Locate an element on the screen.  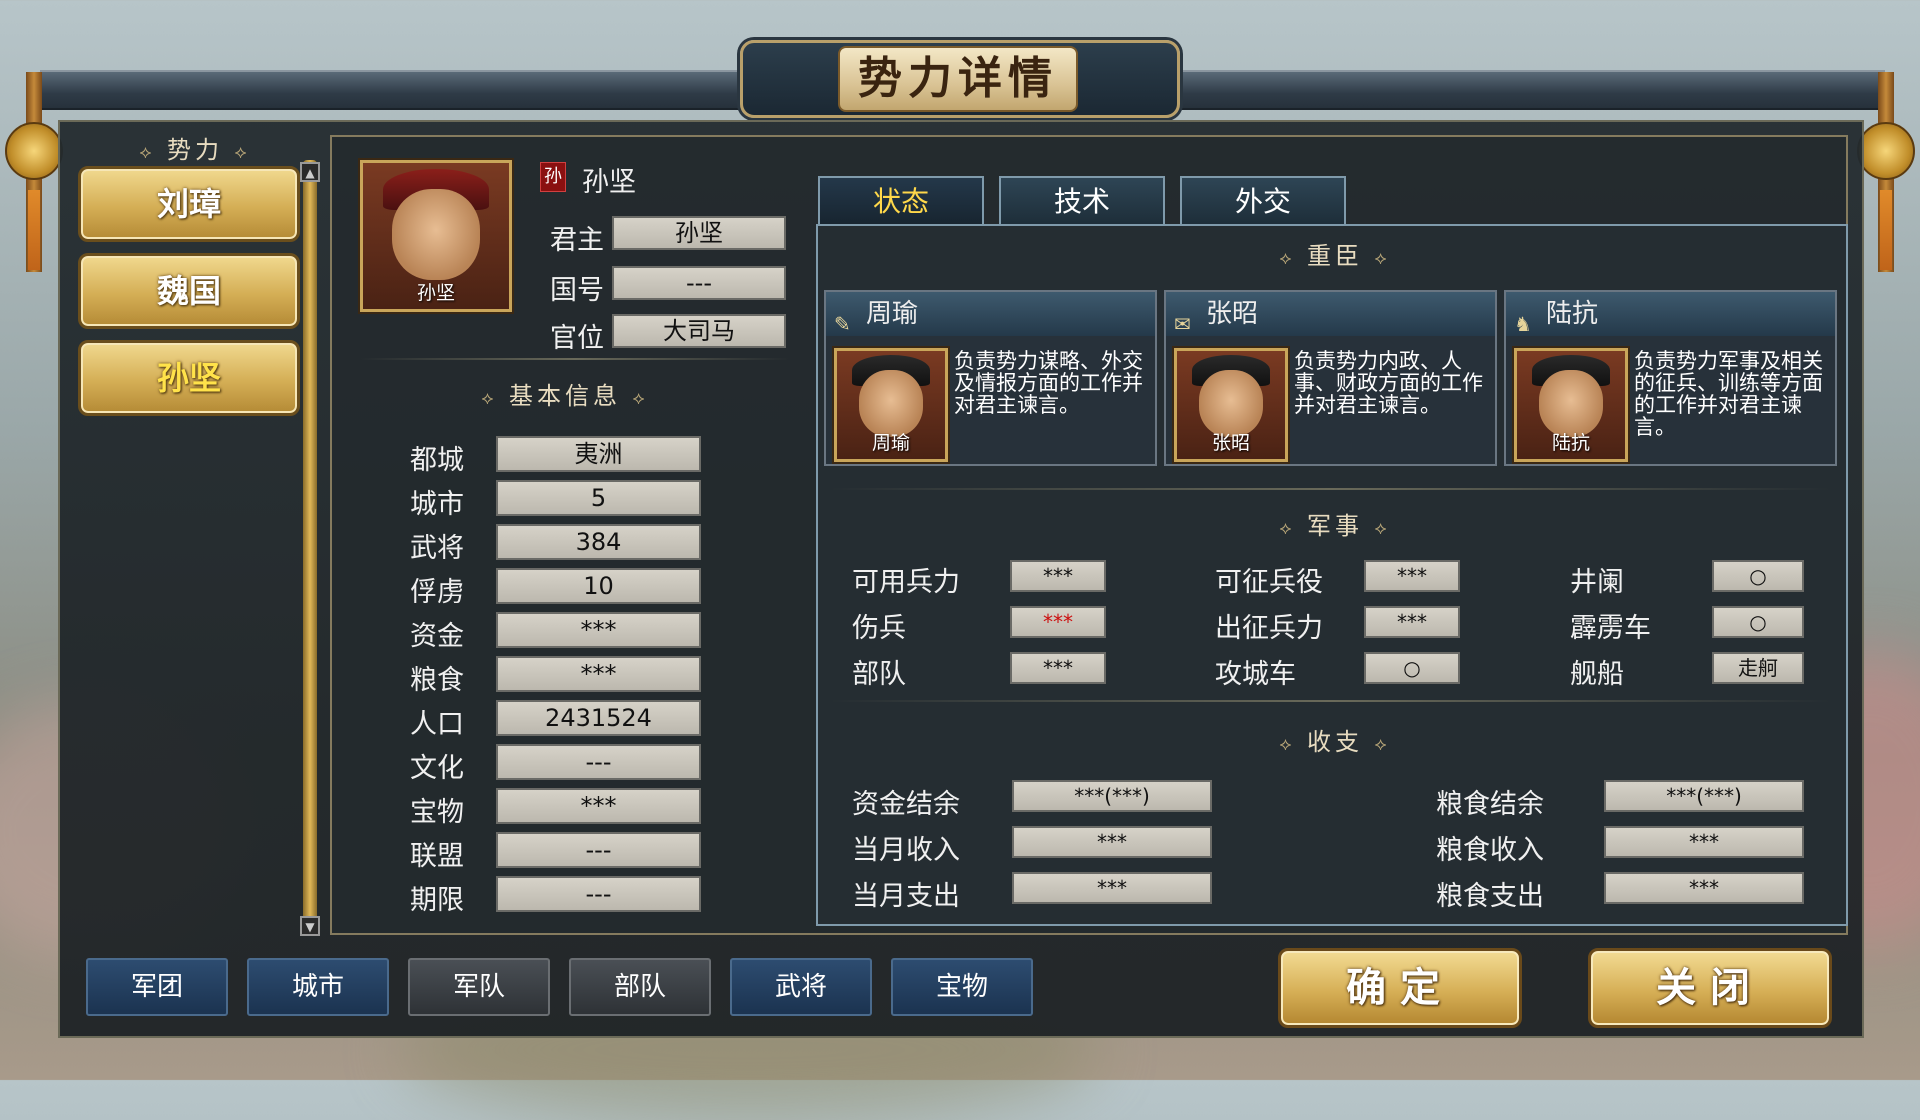
basic-info-label: 期限 is located at coordinates (437, 900).